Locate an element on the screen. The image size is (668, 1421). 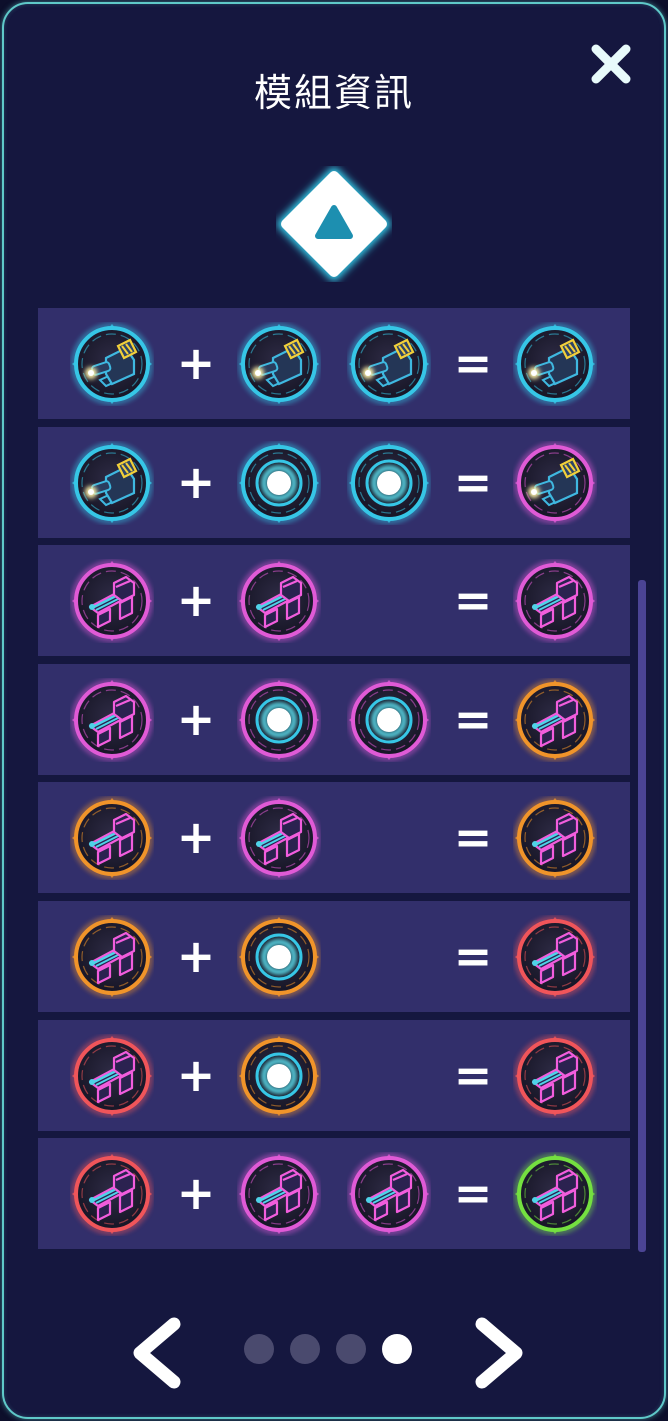
close-x-icon is located at coordinates (611, 64).